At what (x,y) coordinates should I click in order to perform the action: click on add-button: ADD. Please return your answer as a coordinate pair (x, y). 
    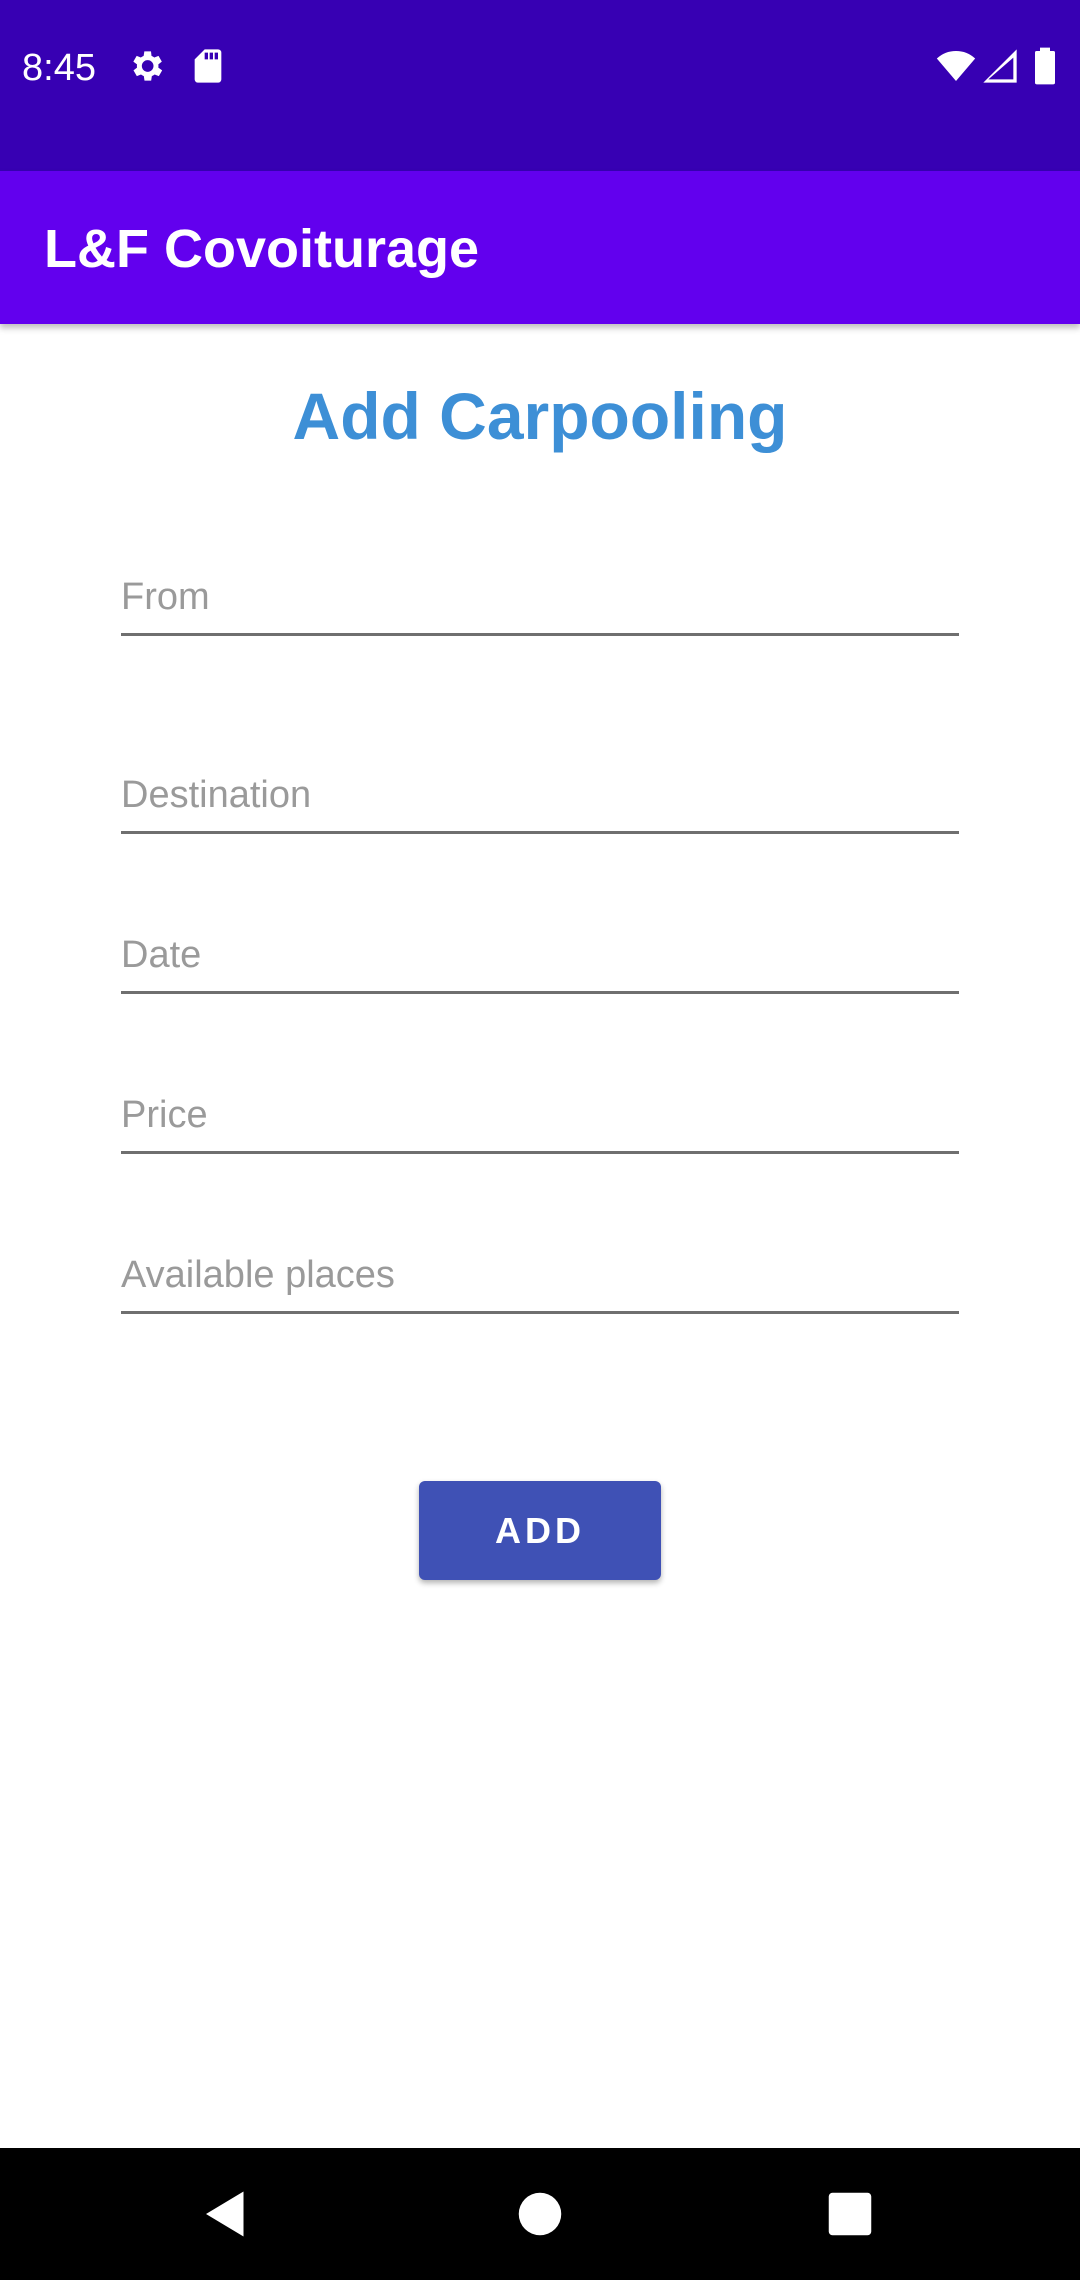
    Looking at the image, I should click on (540, 1530).